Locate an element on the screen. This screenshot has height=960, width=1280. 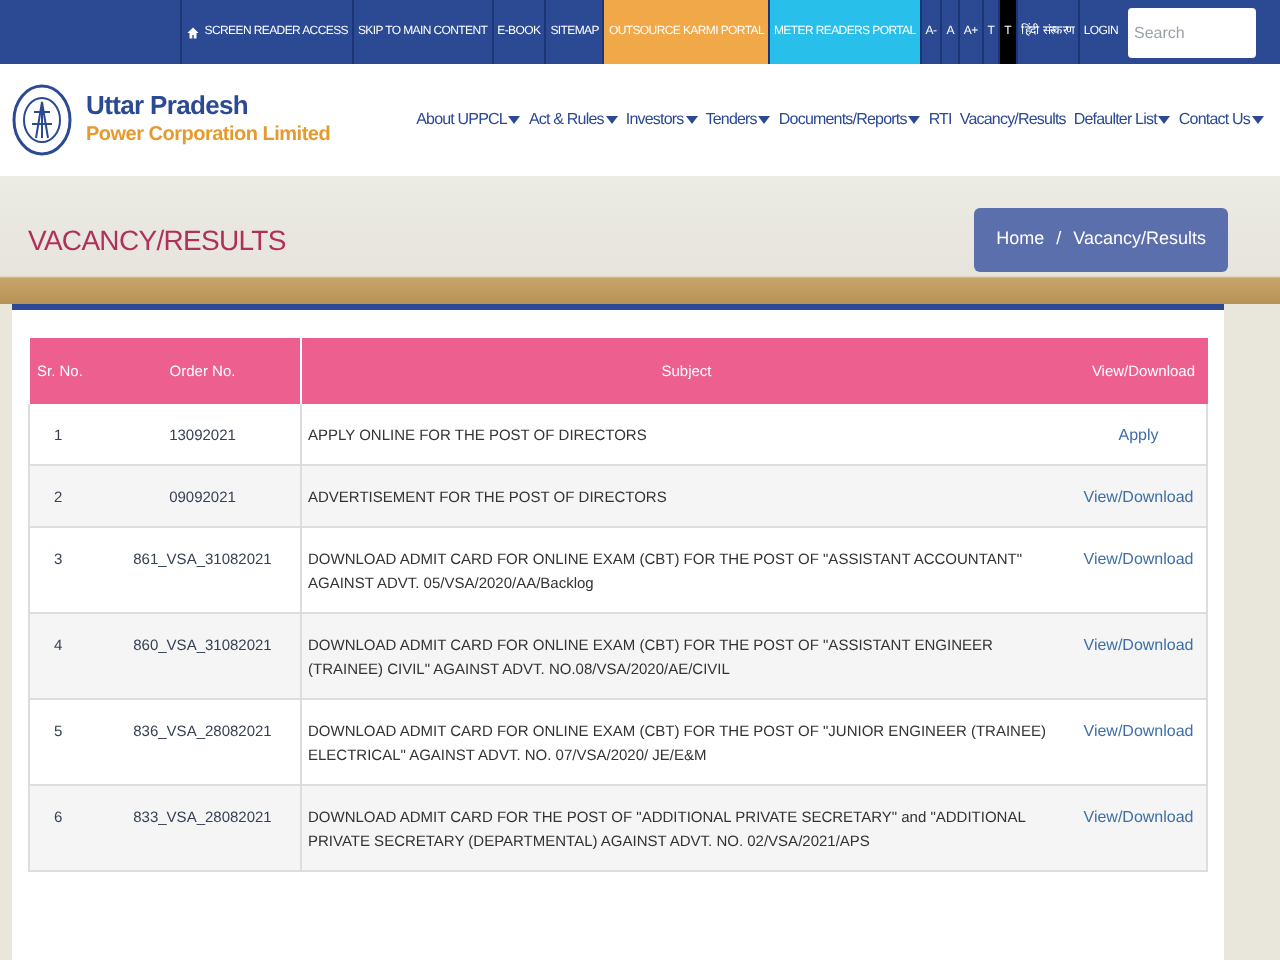
emblem-logo-icon is located at coordinates (42, 120).